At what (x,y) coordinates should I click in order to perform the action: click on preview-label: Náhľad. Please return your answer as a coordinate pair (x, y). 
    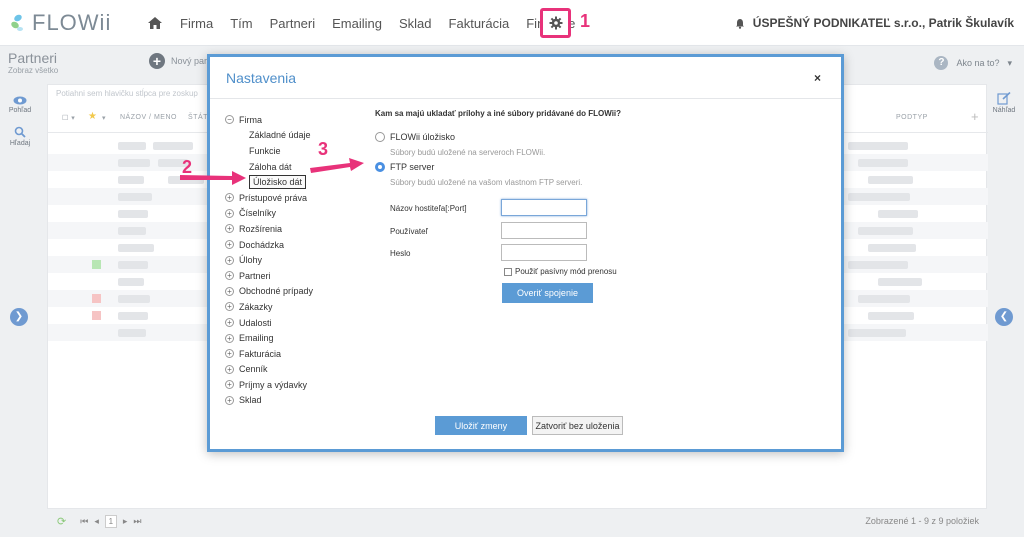
    Looking at the image, I should click on (1004, 110).